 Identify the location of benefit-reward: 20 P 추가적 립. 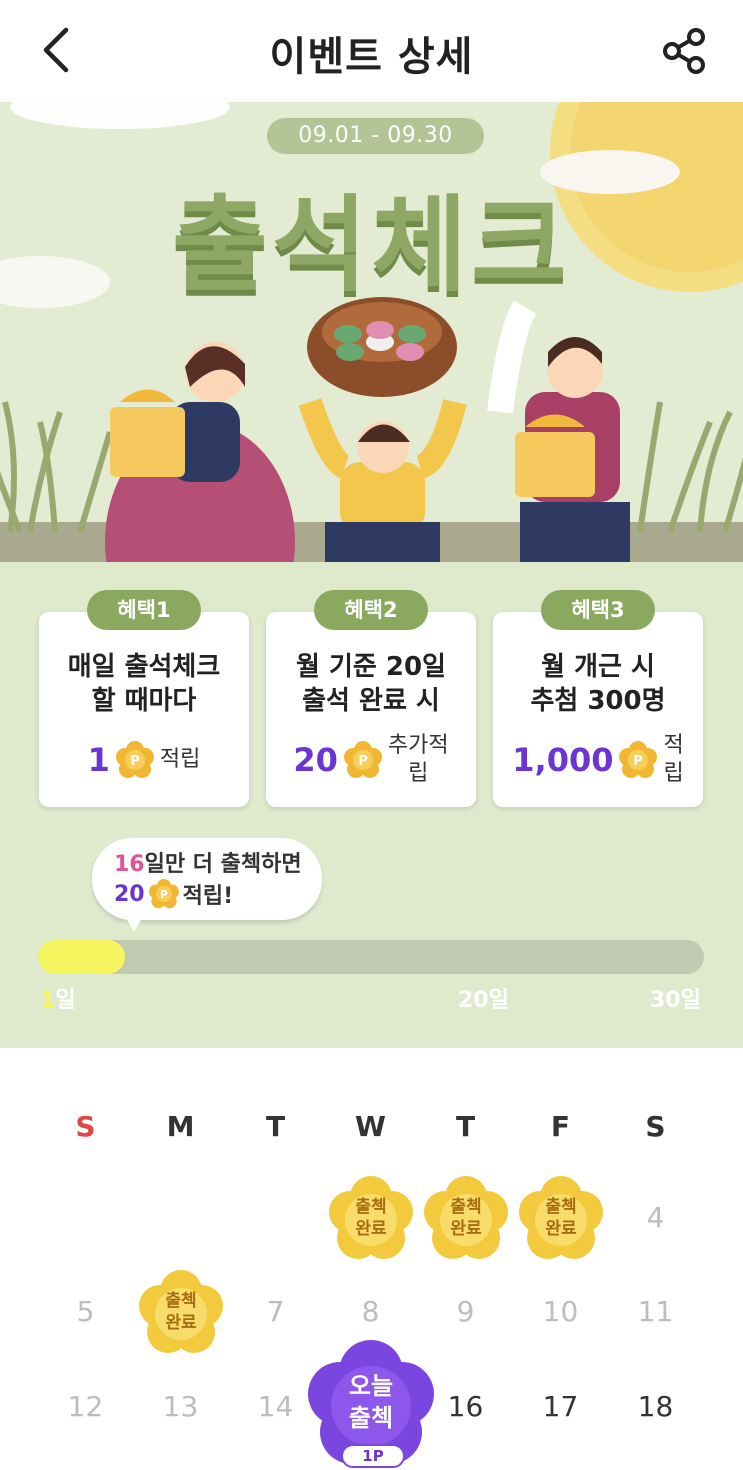
(371, 760).